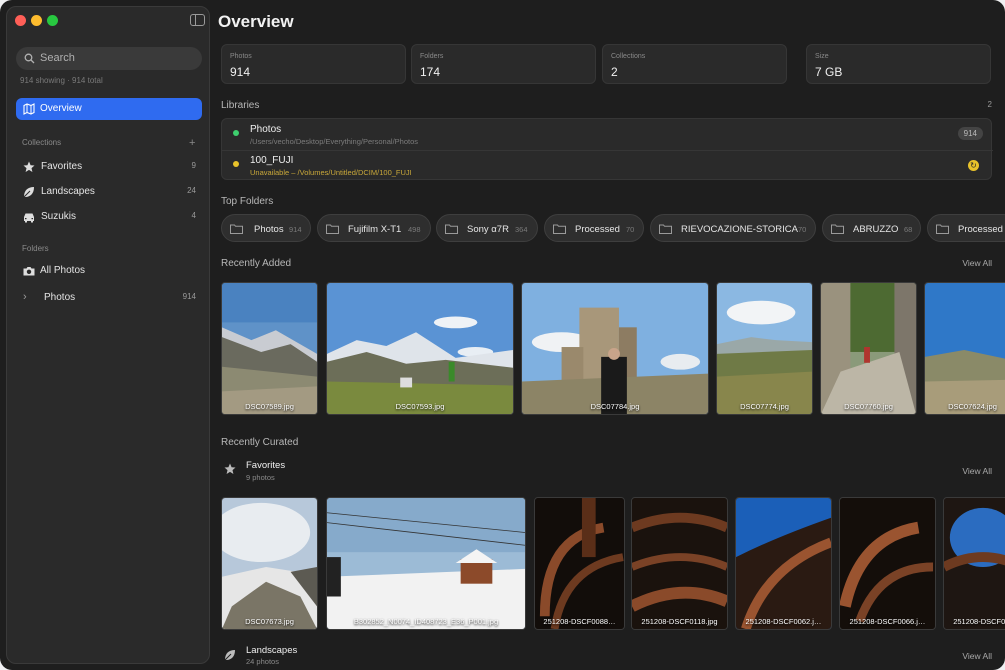 The height and width of the screenshot is (670, 1005). Describe the element at coordinates (109, 192) in the screenshot. I see `sidebar-item-landscapes: Landscapes 24` at that location.